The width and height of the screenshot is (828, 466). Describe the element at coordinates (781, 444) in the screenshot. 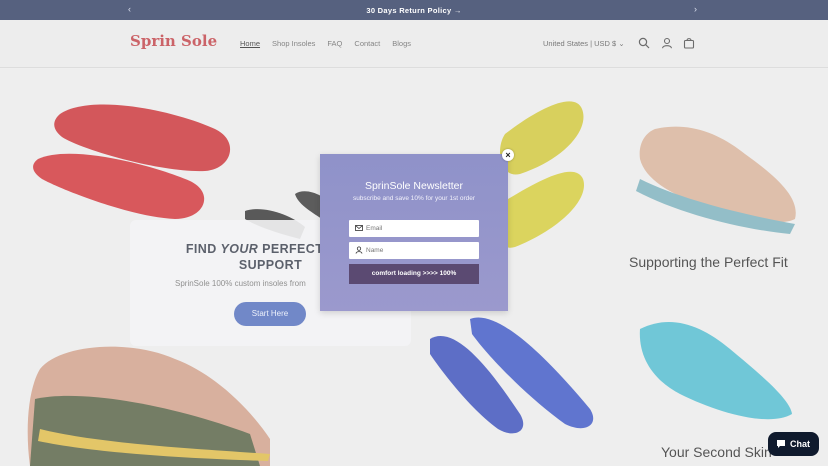

I see `chat-bubble-icon` at that location.